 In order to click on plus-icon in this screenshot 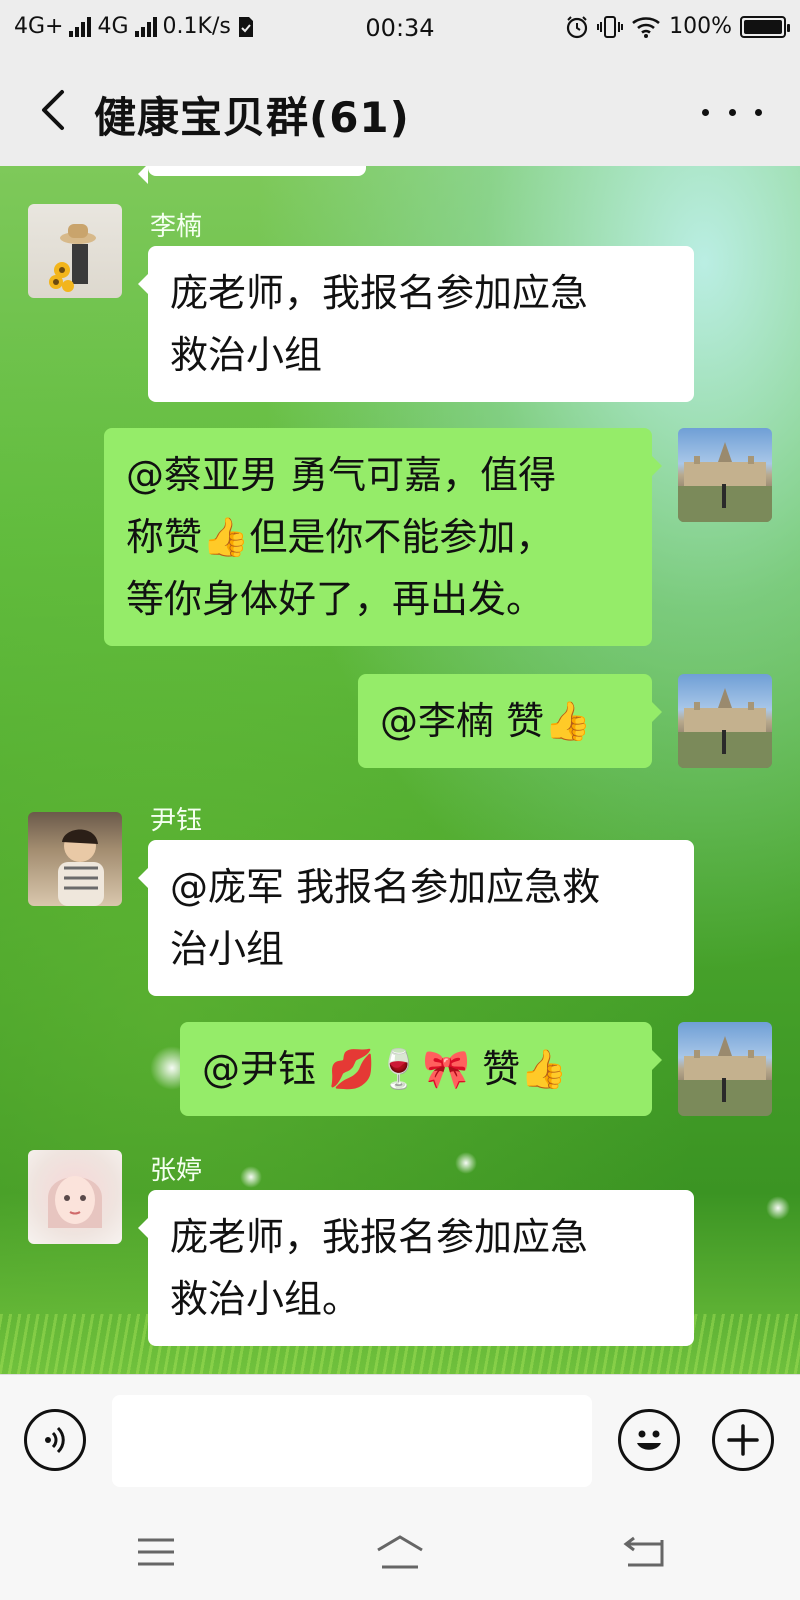, I will do `click(743, 1440)`.